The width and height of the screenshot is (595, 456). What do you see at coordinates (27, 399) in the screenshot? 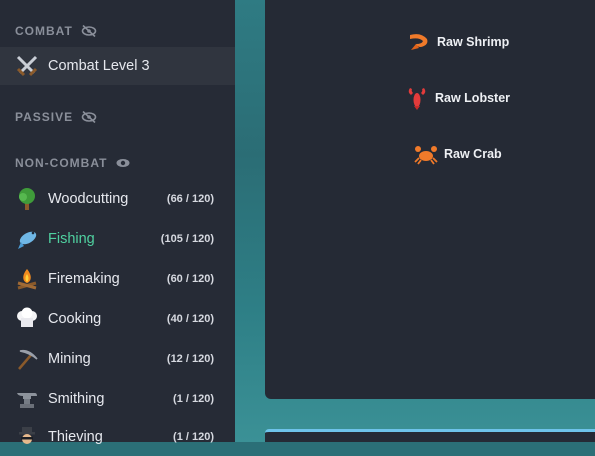
I see `anvil-icon` at bounding box center [27, 399].